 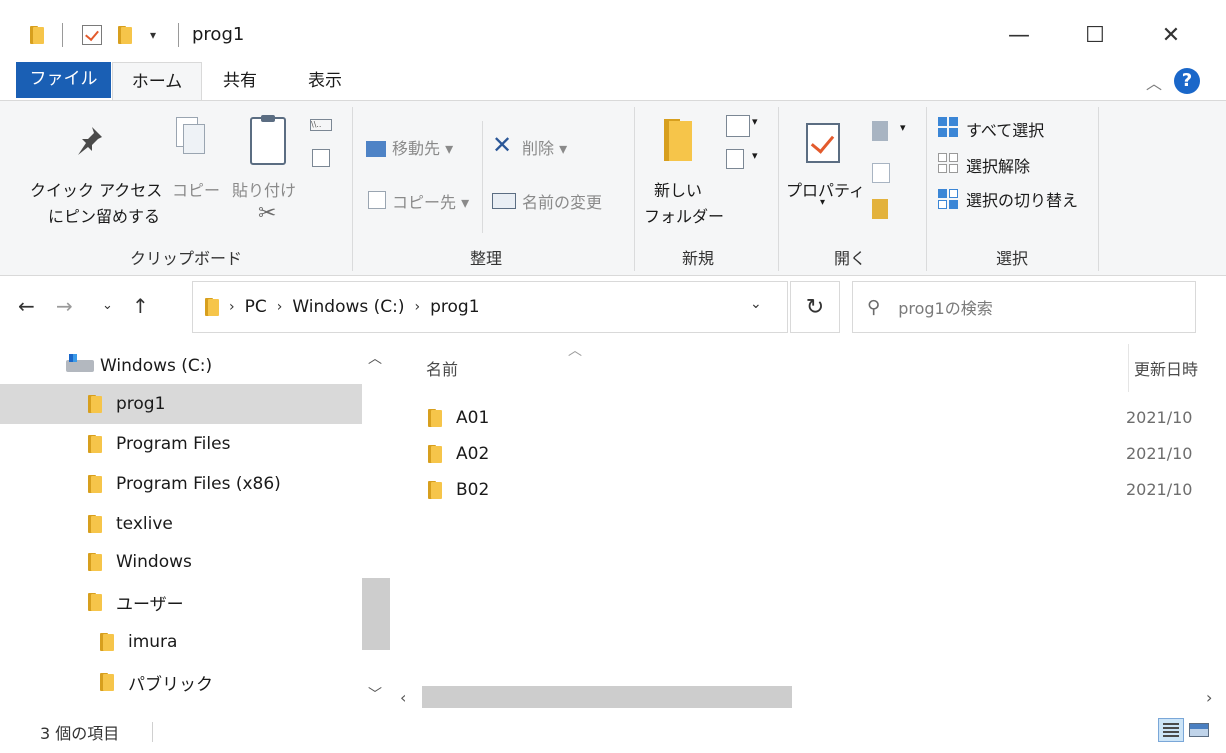 I want to click on nav-item-public: パブリック, so click(x=181, y=682).